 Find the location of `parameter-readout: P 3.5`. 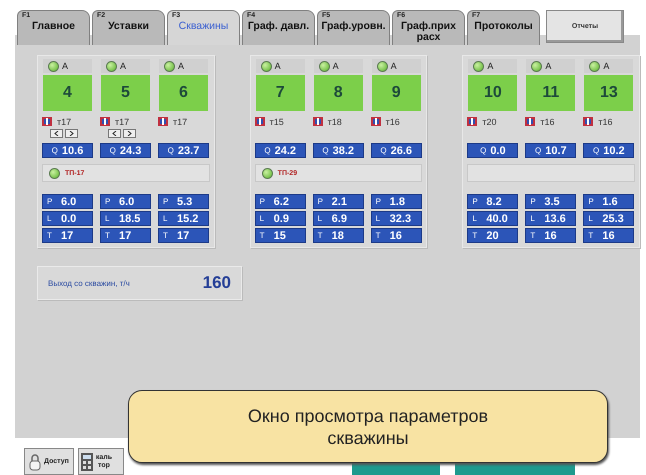

parameter-readout: P 3.5 is located at coordinates (550, 201).